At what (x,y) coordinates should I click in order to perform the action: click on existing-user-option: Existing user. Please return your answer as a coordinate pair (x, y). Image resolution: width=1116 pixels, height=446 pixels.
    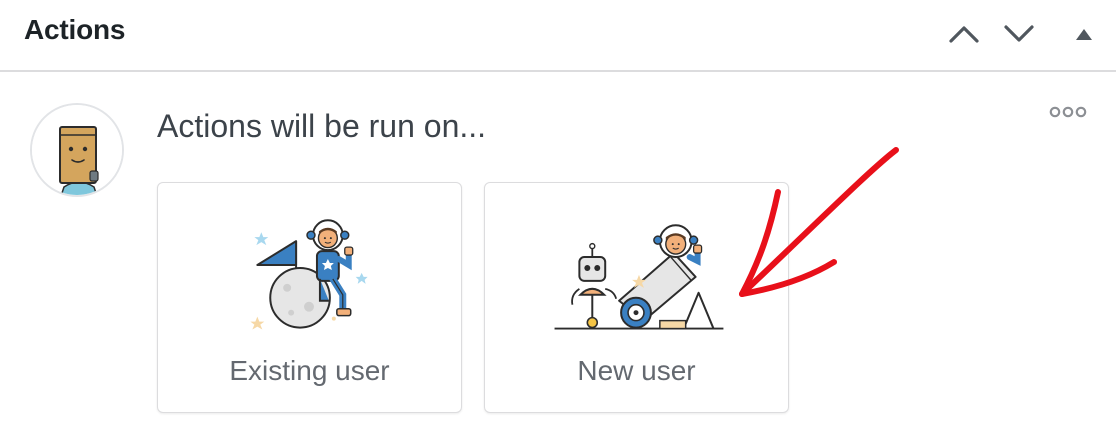
    Looking at the image, I should click on (309, 297).